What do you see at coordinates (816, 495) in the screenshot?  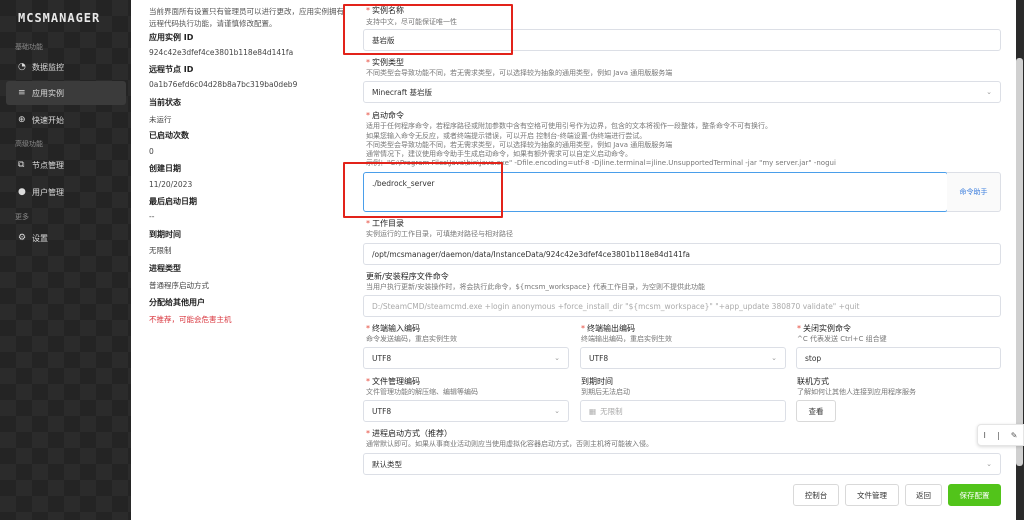 I see `console-button: 控制台` at bounding box center [816, 495].